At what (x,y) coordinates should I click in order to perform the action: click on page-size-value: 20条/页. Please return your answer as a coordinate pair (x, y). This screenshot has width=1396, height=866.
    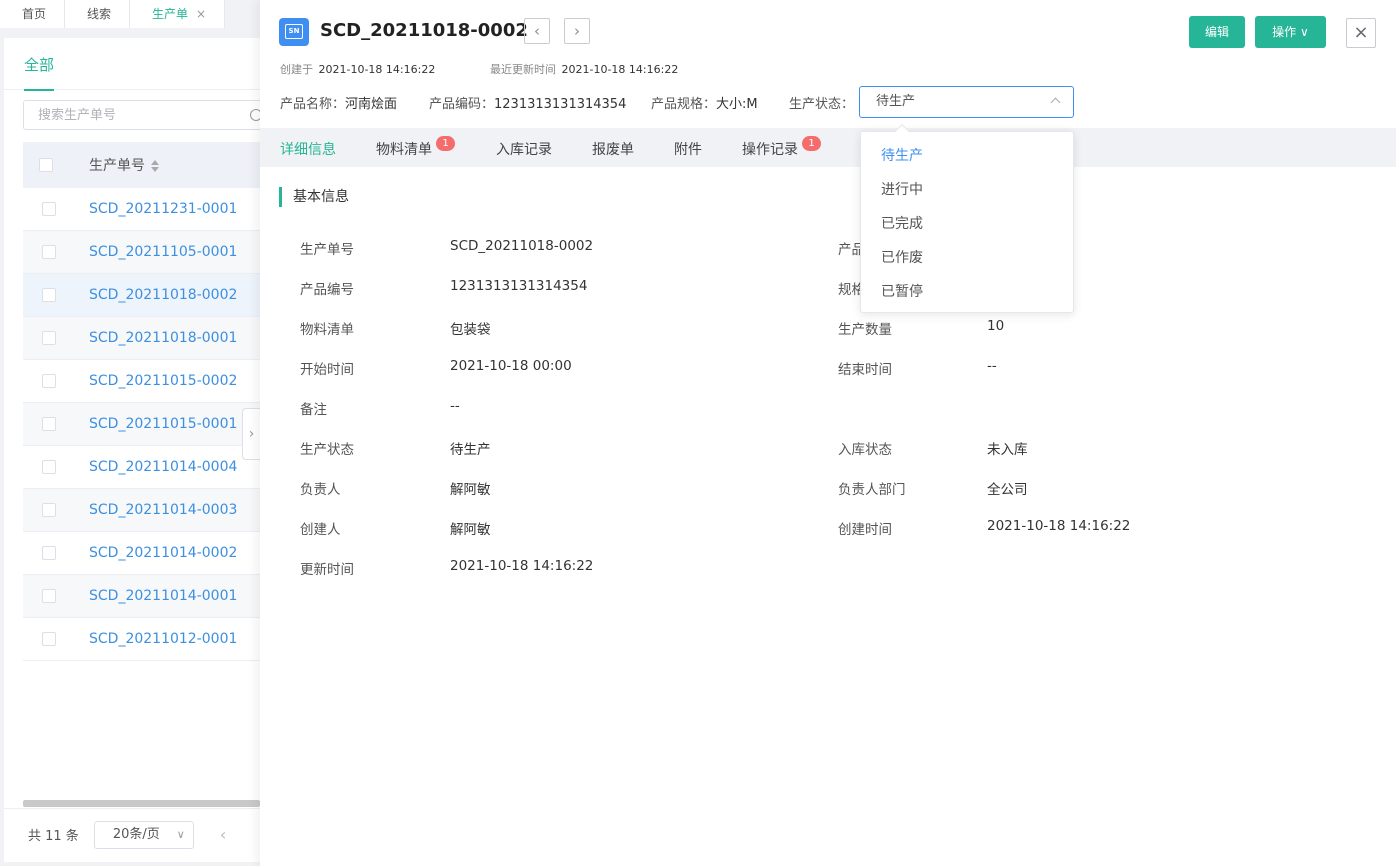
    Looking at the image, I should click on (136, 834).